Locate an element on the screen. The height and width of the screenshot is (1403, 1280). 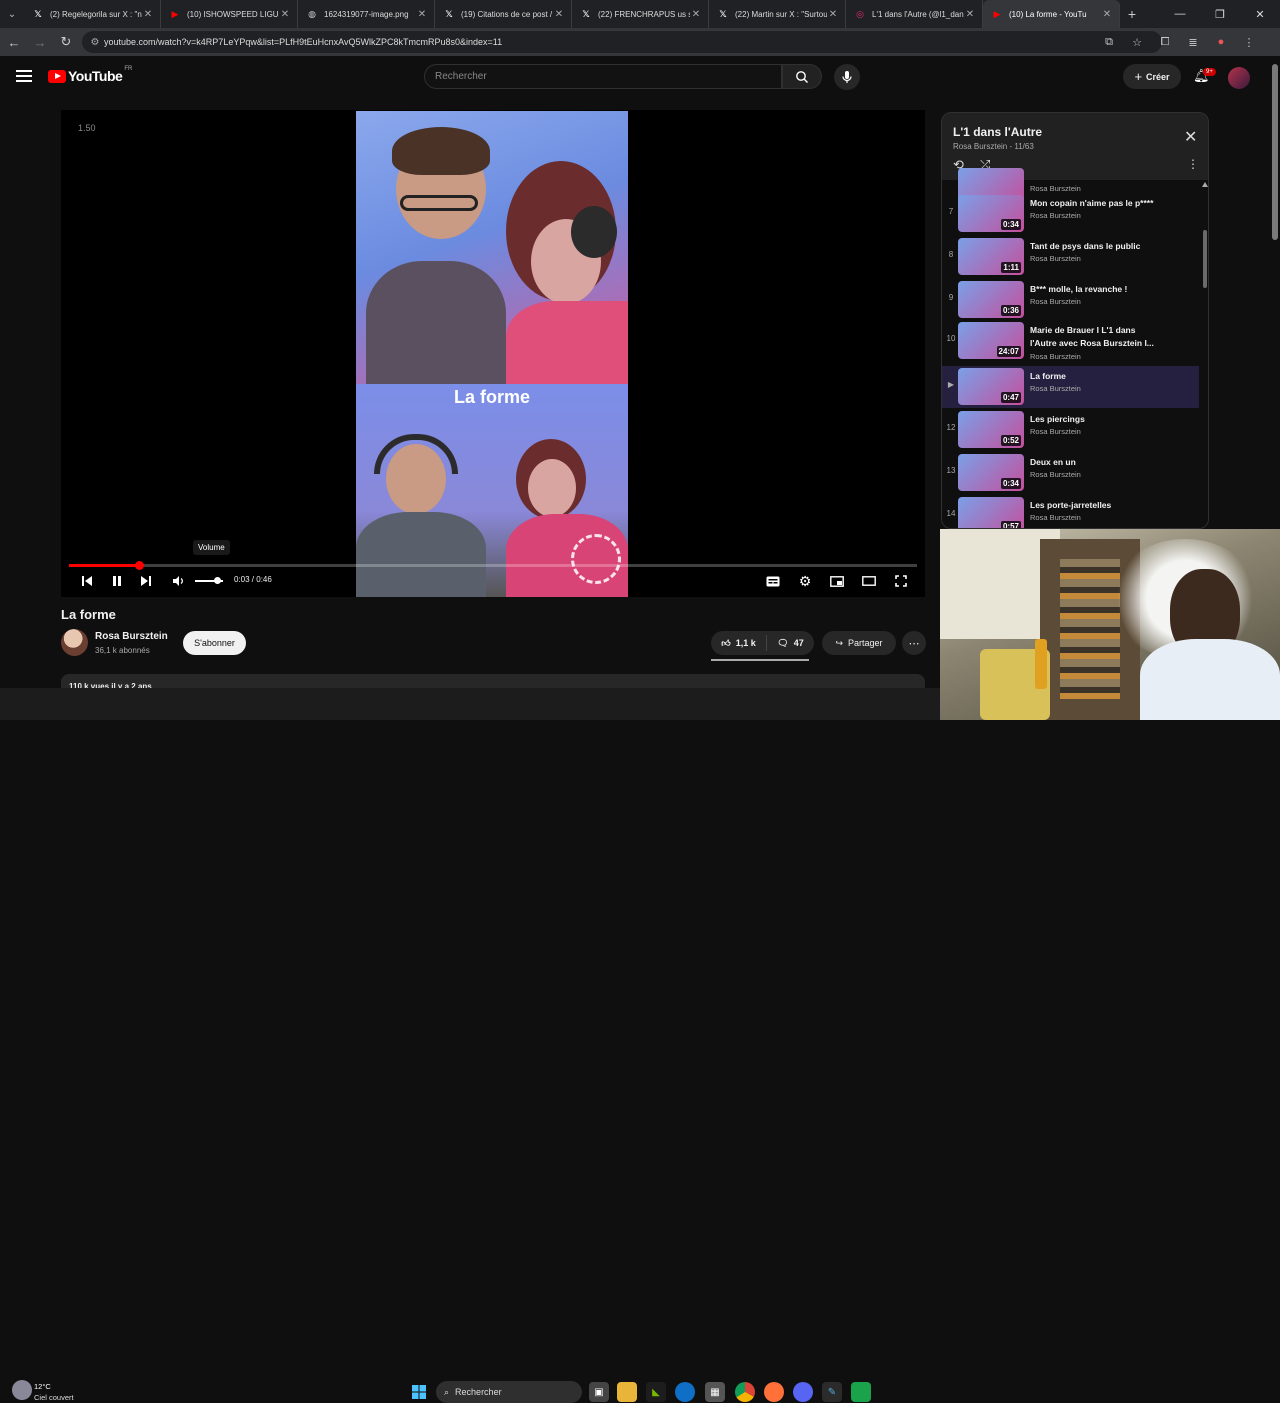
channel-name: Rosa Bursztein is located at coordinates (131, 636).